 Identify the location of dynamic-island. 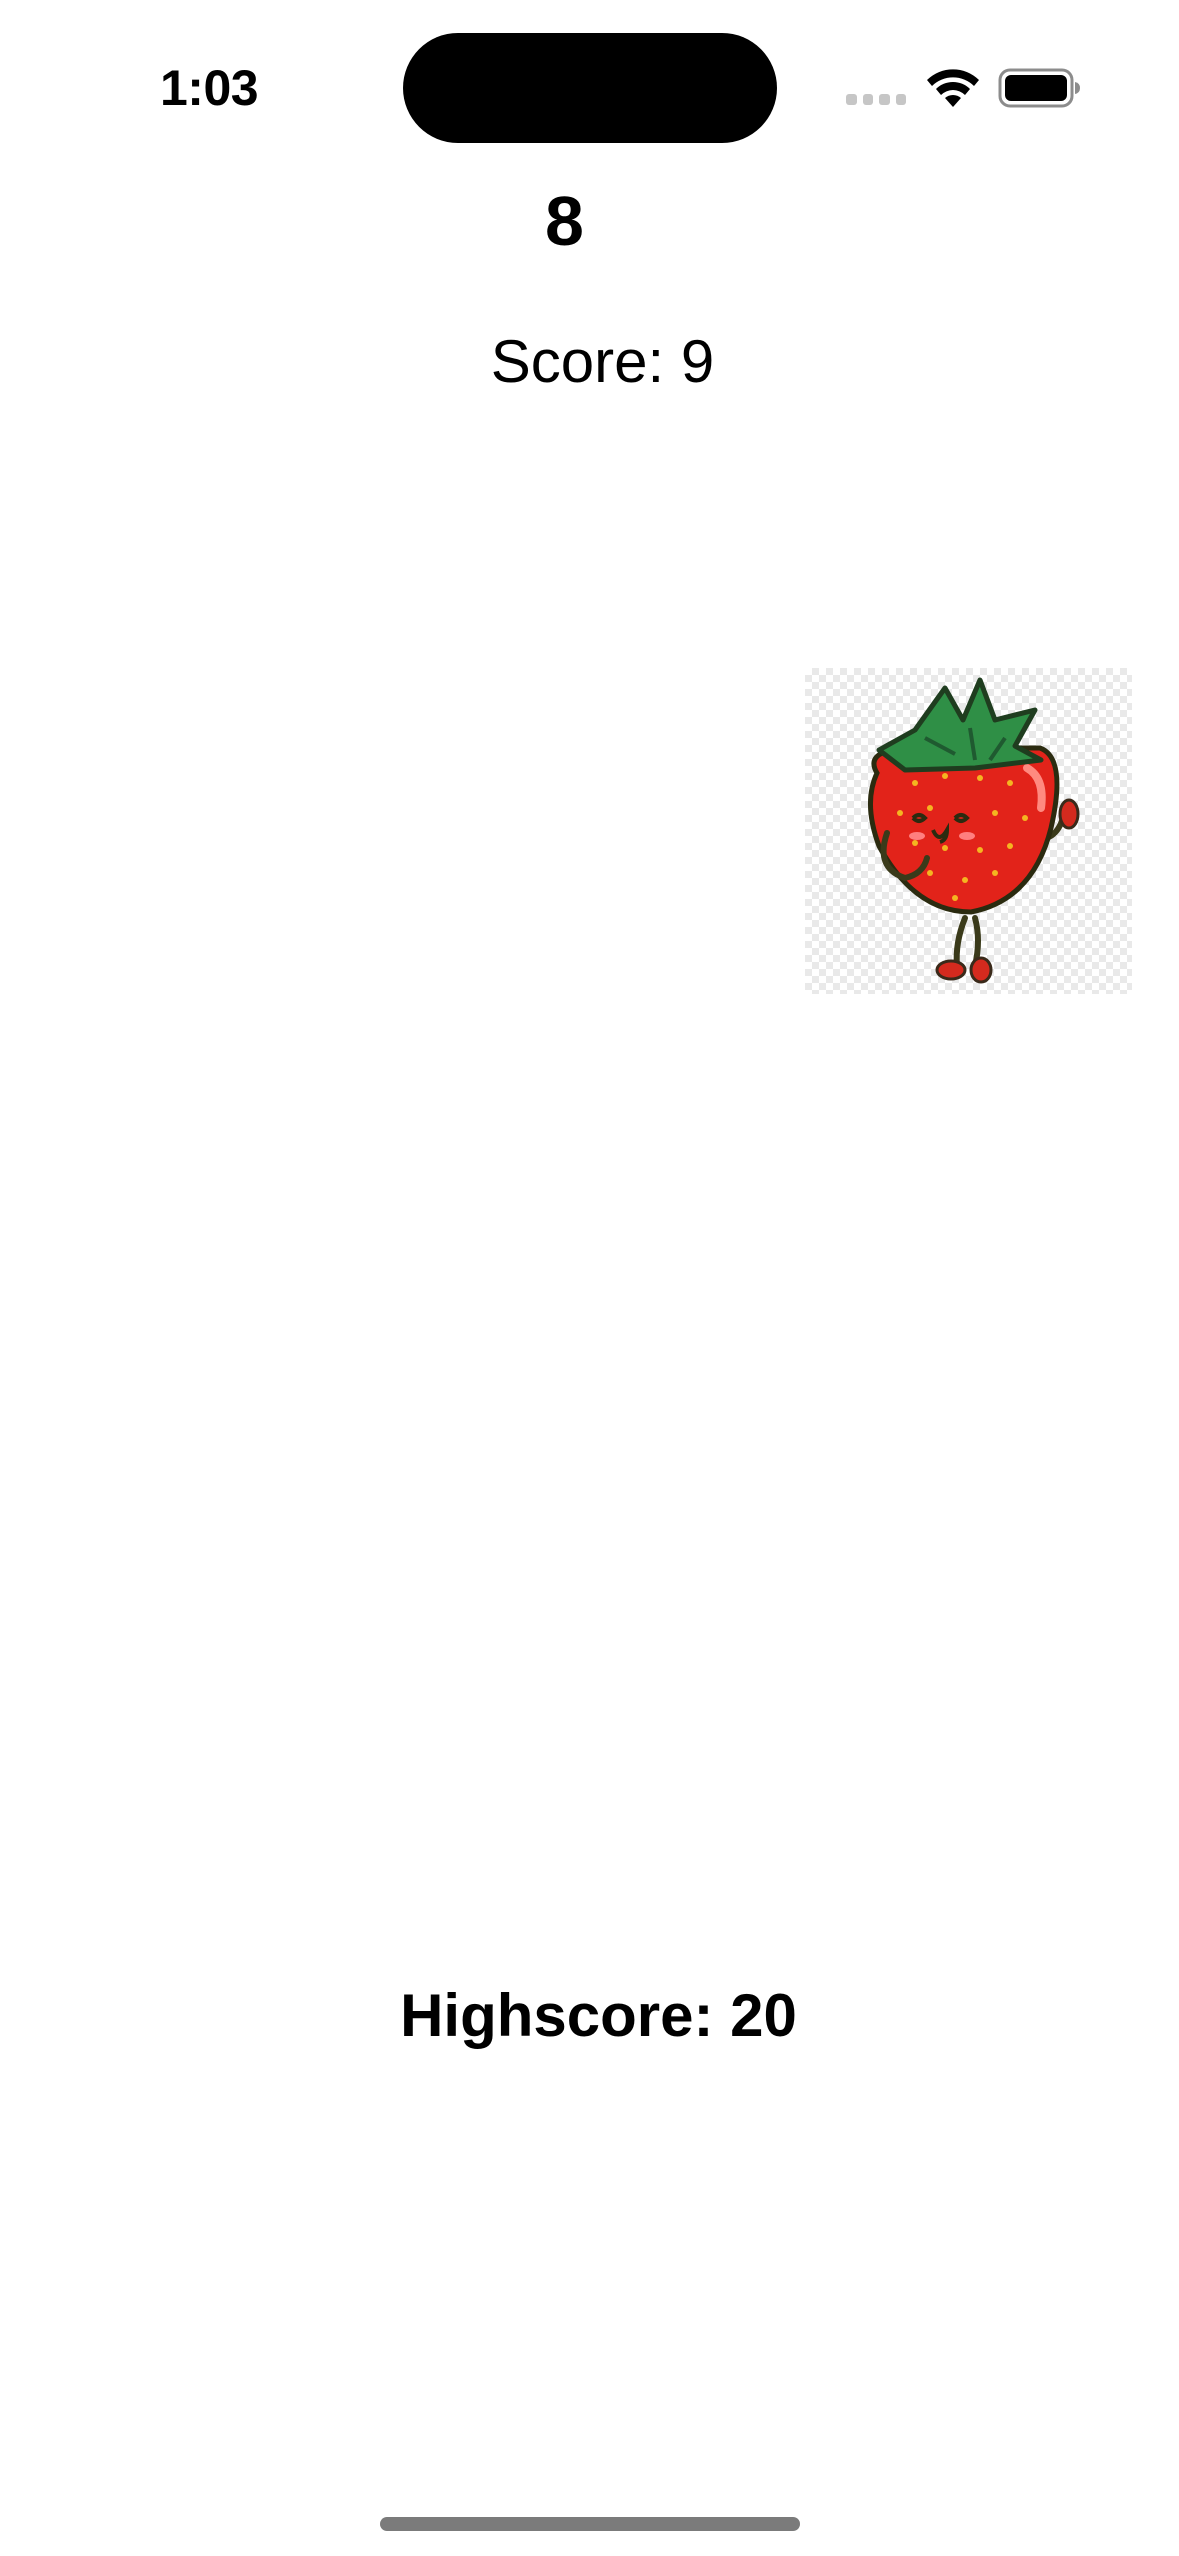
(590, 88).